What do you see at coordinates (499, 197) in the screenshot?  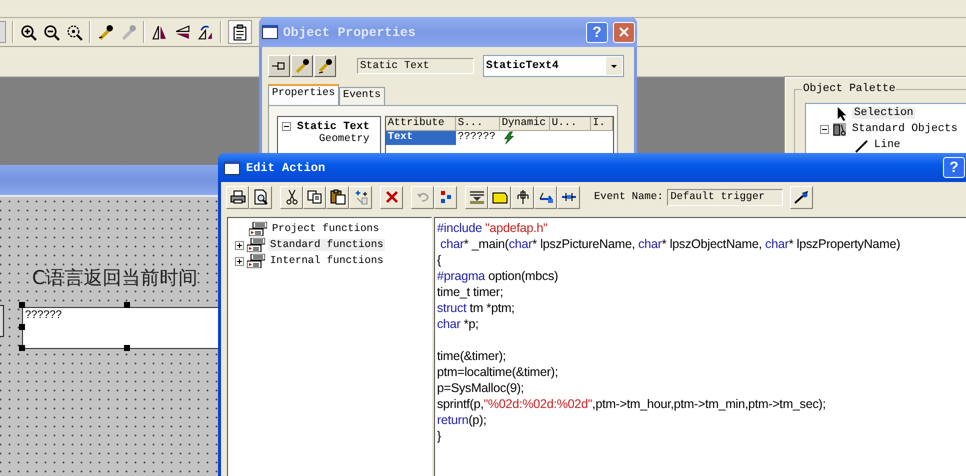 I see `note-button` at bounding box center [499, 197].